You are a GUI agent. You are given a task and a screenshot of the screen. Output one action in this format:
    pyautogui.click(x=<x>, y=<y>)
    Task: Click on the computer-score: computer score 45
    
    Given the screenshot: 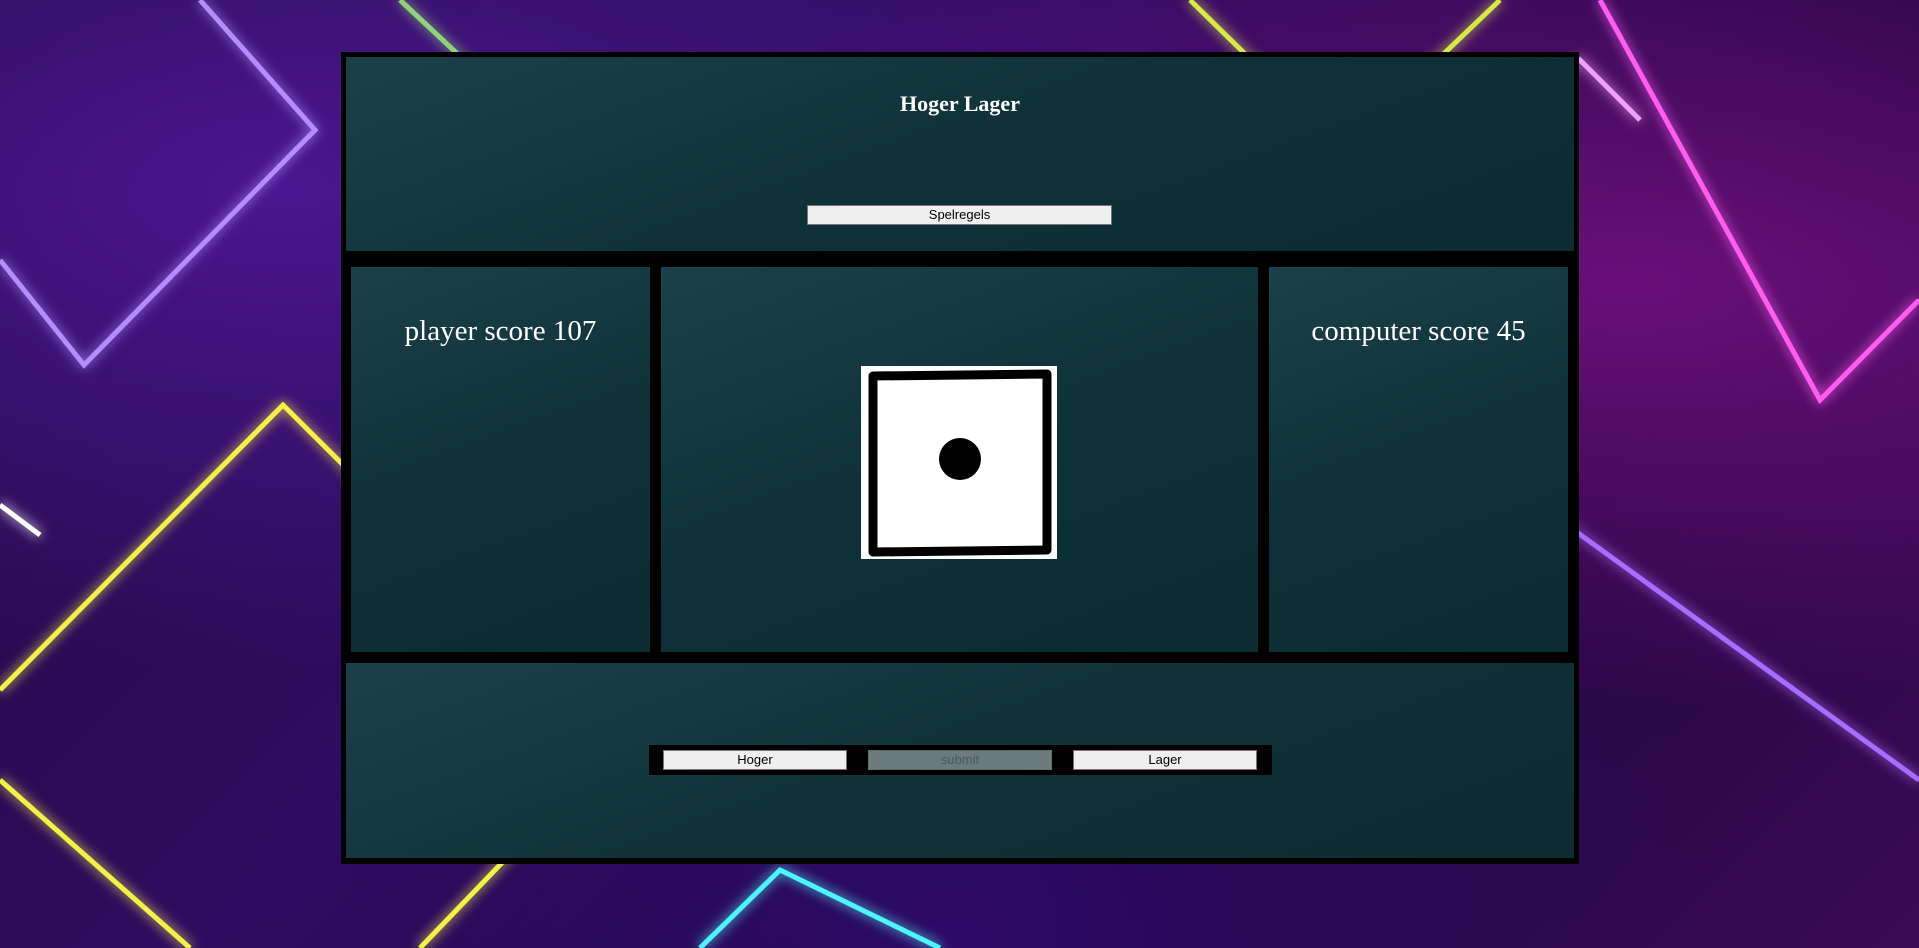 What is the action you would take?
    pyautogui.click(x=1418, y=331)
    